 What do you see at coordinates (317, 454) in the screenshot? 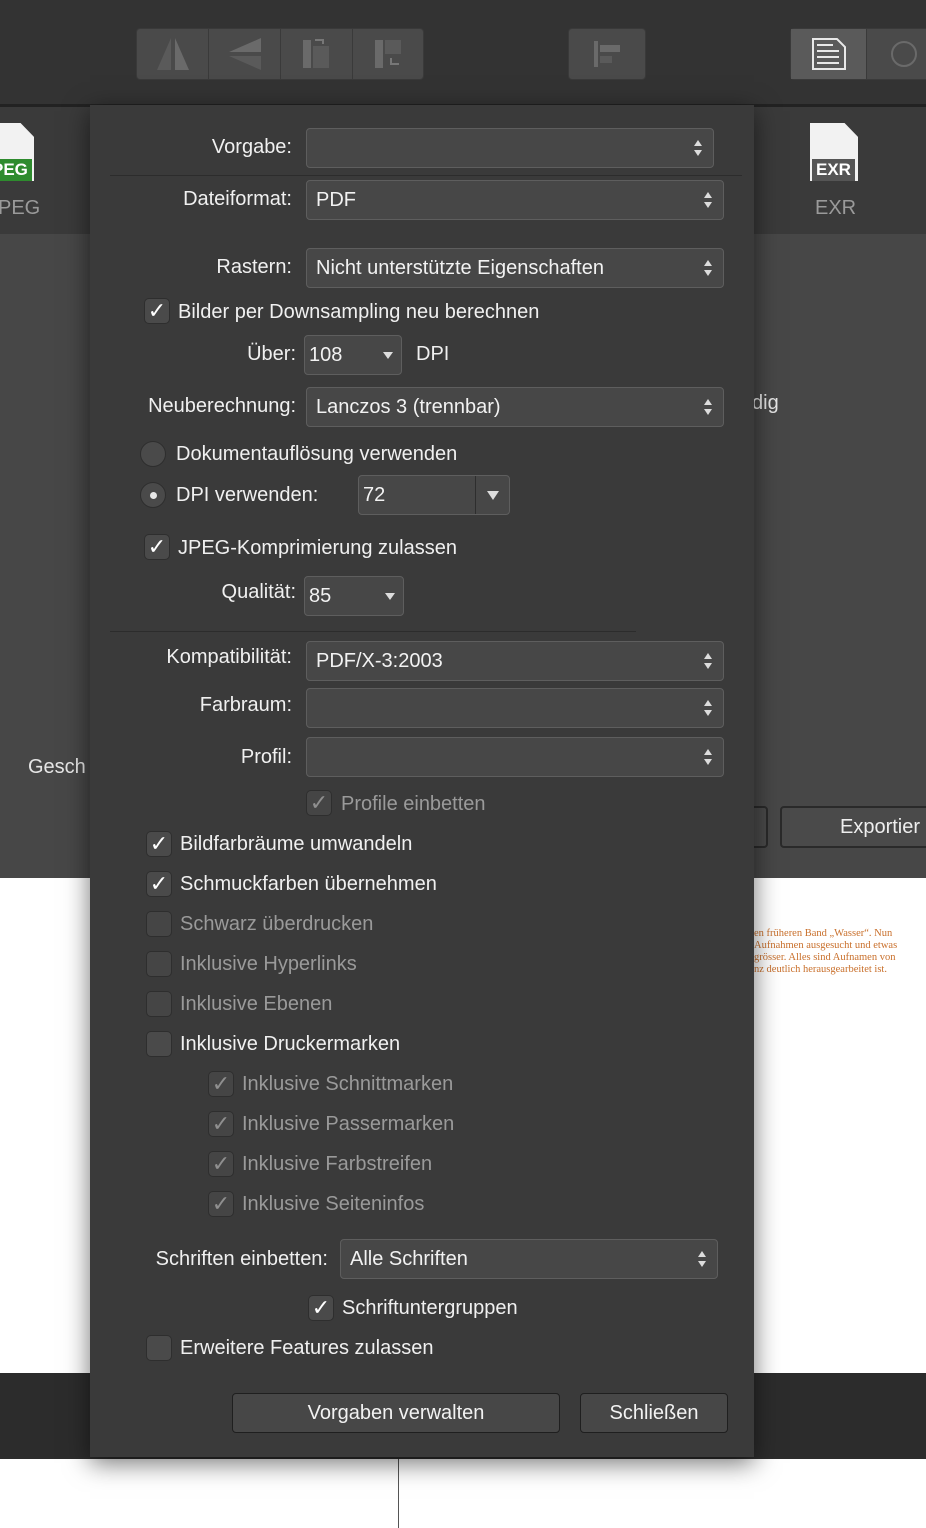
I see `doc-resolution-label: Dokumentauflösung verwenden` at bounding box center [317, 454].